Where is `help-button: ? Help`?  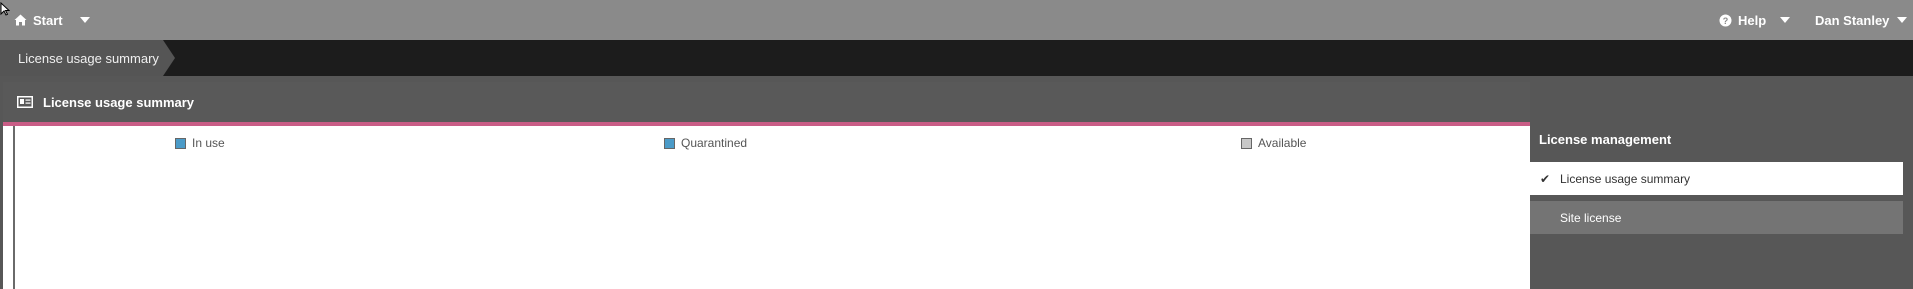 help-button: ? Help is located at coordinates (1742, 20).